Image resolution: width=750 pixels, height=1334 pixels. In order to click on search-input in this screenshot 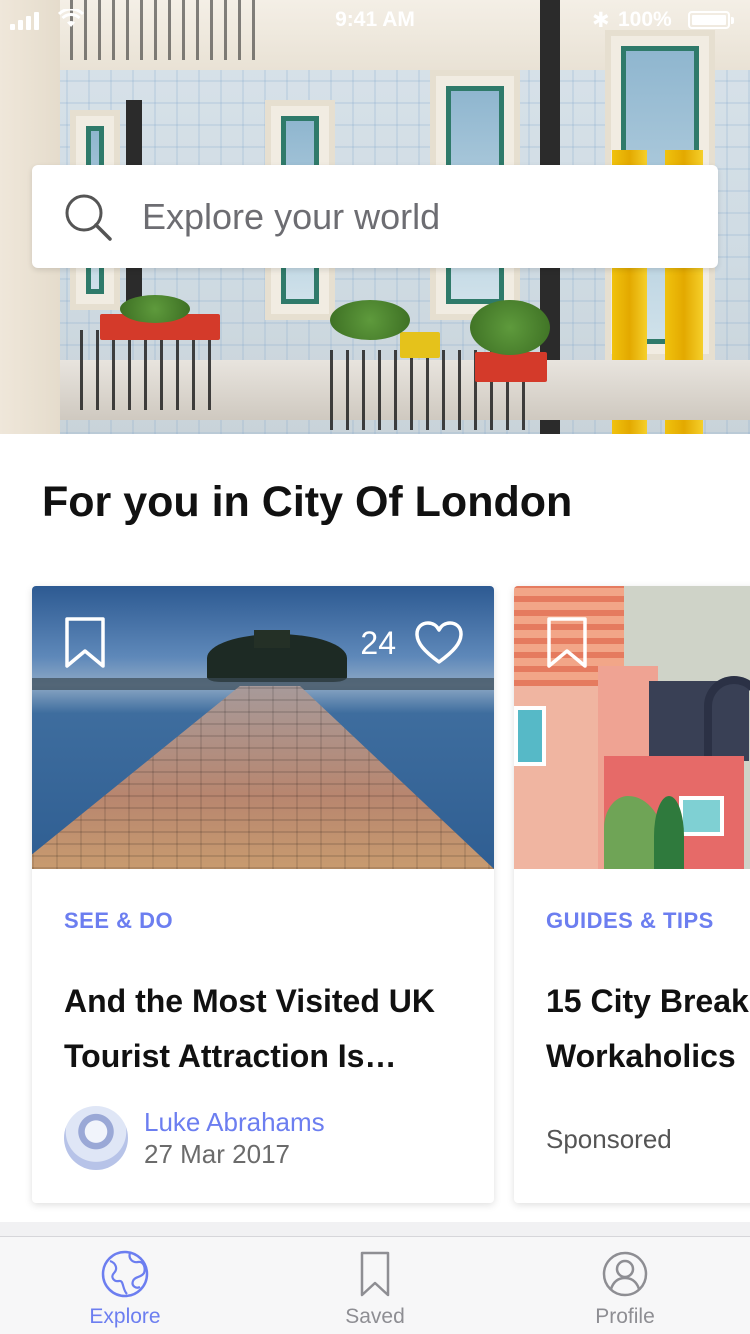, I will do `click(412, 216)`.